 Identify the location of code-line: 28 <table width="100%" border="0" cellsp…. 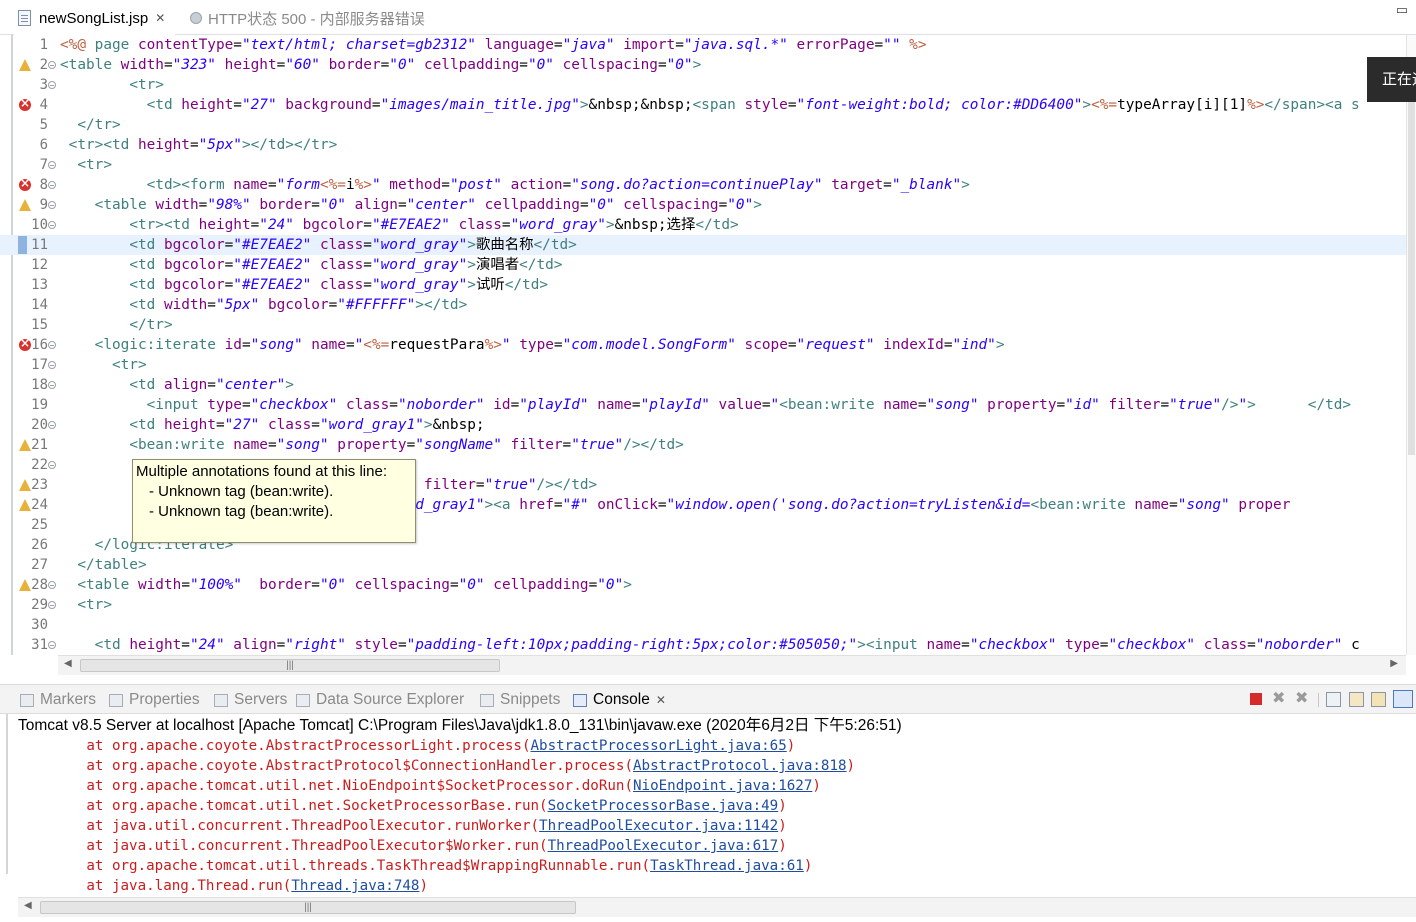
(703, 585).